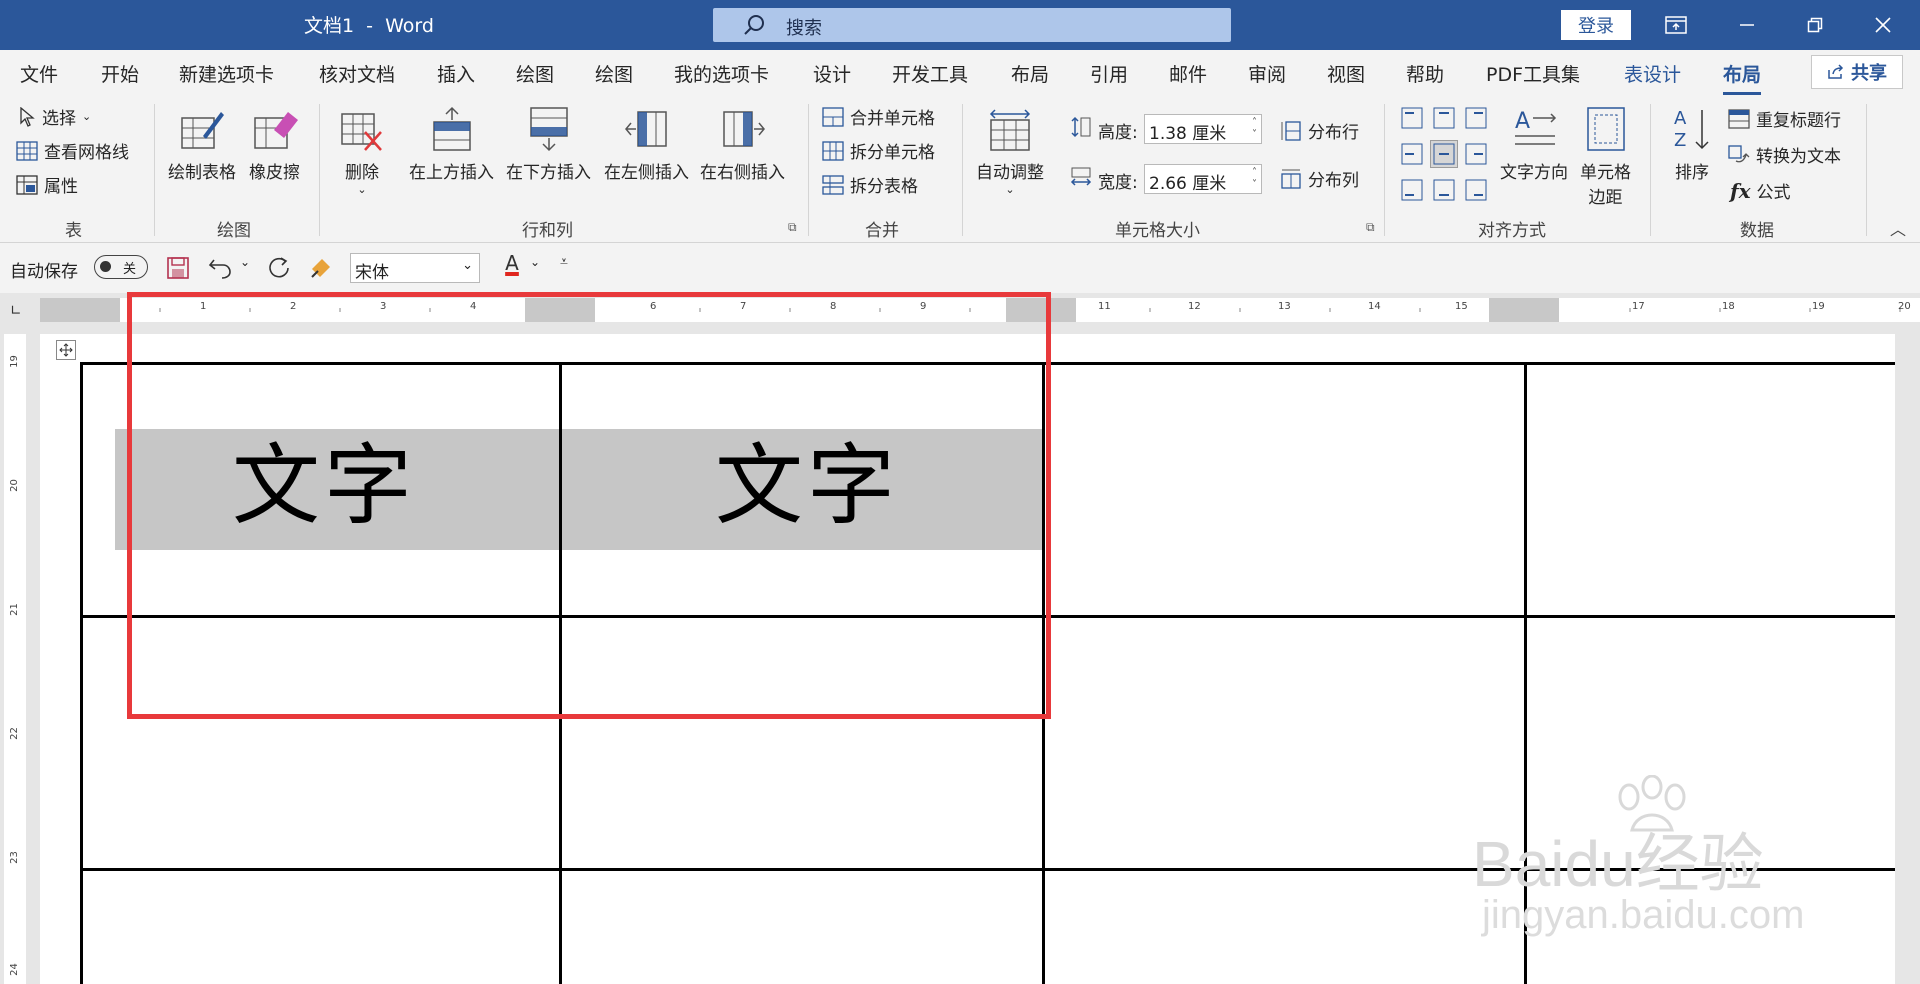 The image size is (1920, 984). Describe the element at coordinates (535, 73) in the screenshot. I see `tab-draw-1: 绘图` at that location.